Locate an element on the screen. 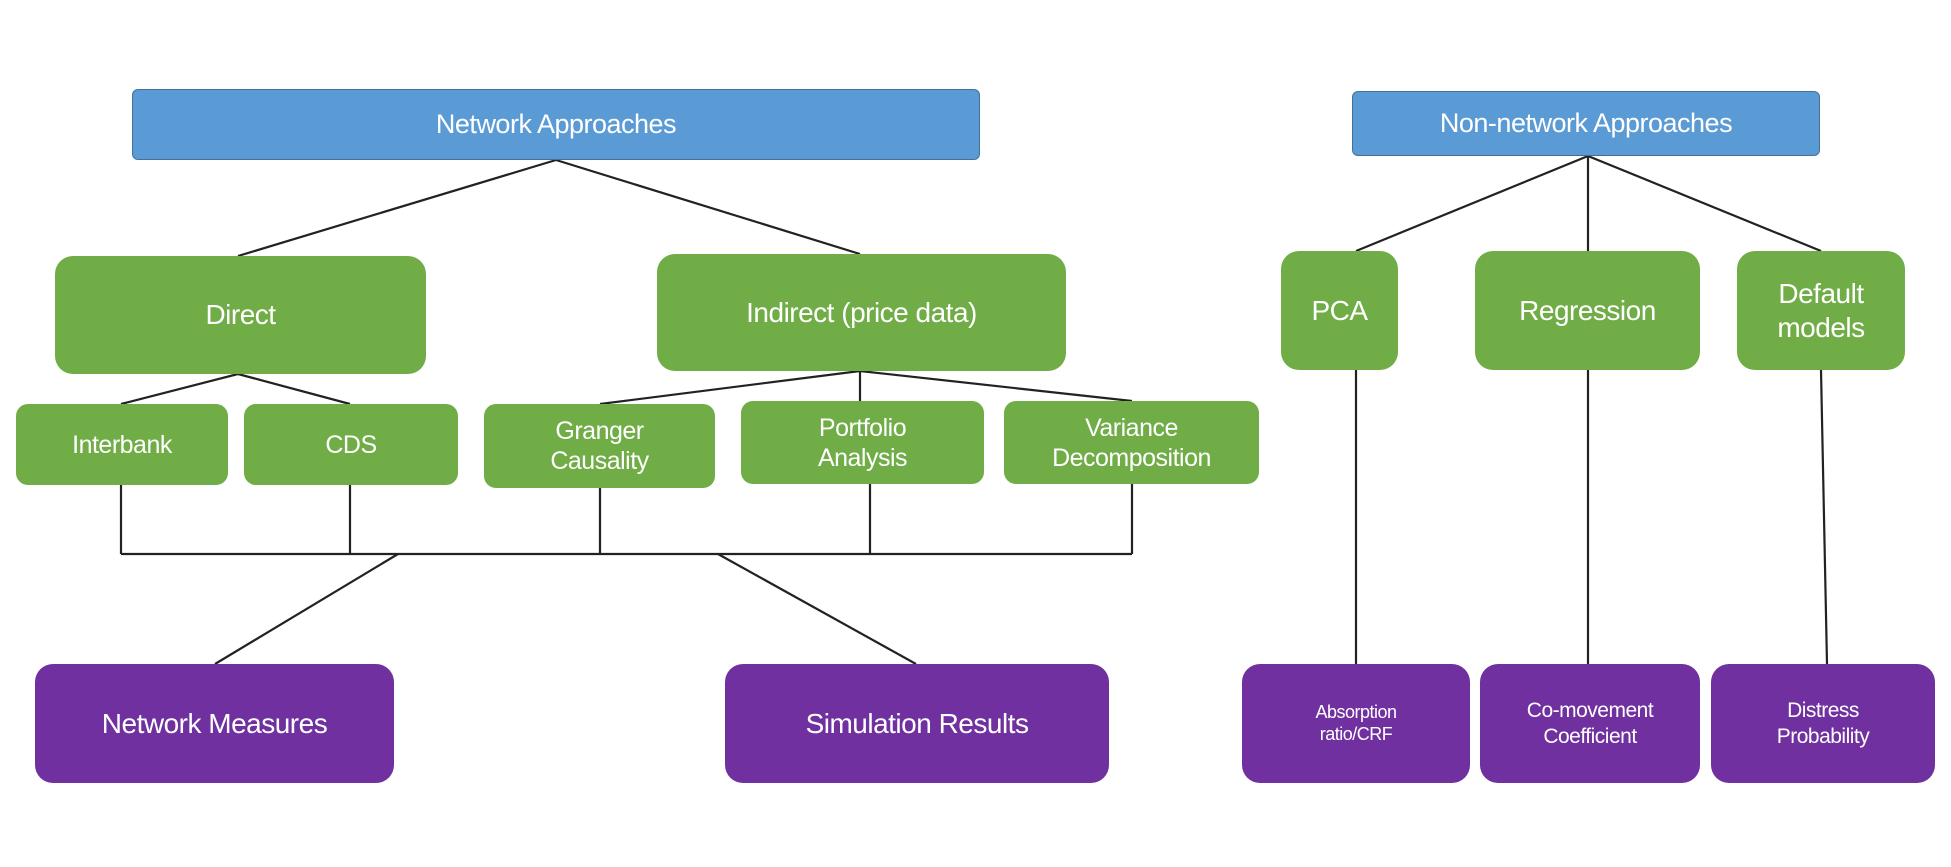 This screenshot has height=867, width=1951. edge-direct-cds is located at coordinates (294, 389).